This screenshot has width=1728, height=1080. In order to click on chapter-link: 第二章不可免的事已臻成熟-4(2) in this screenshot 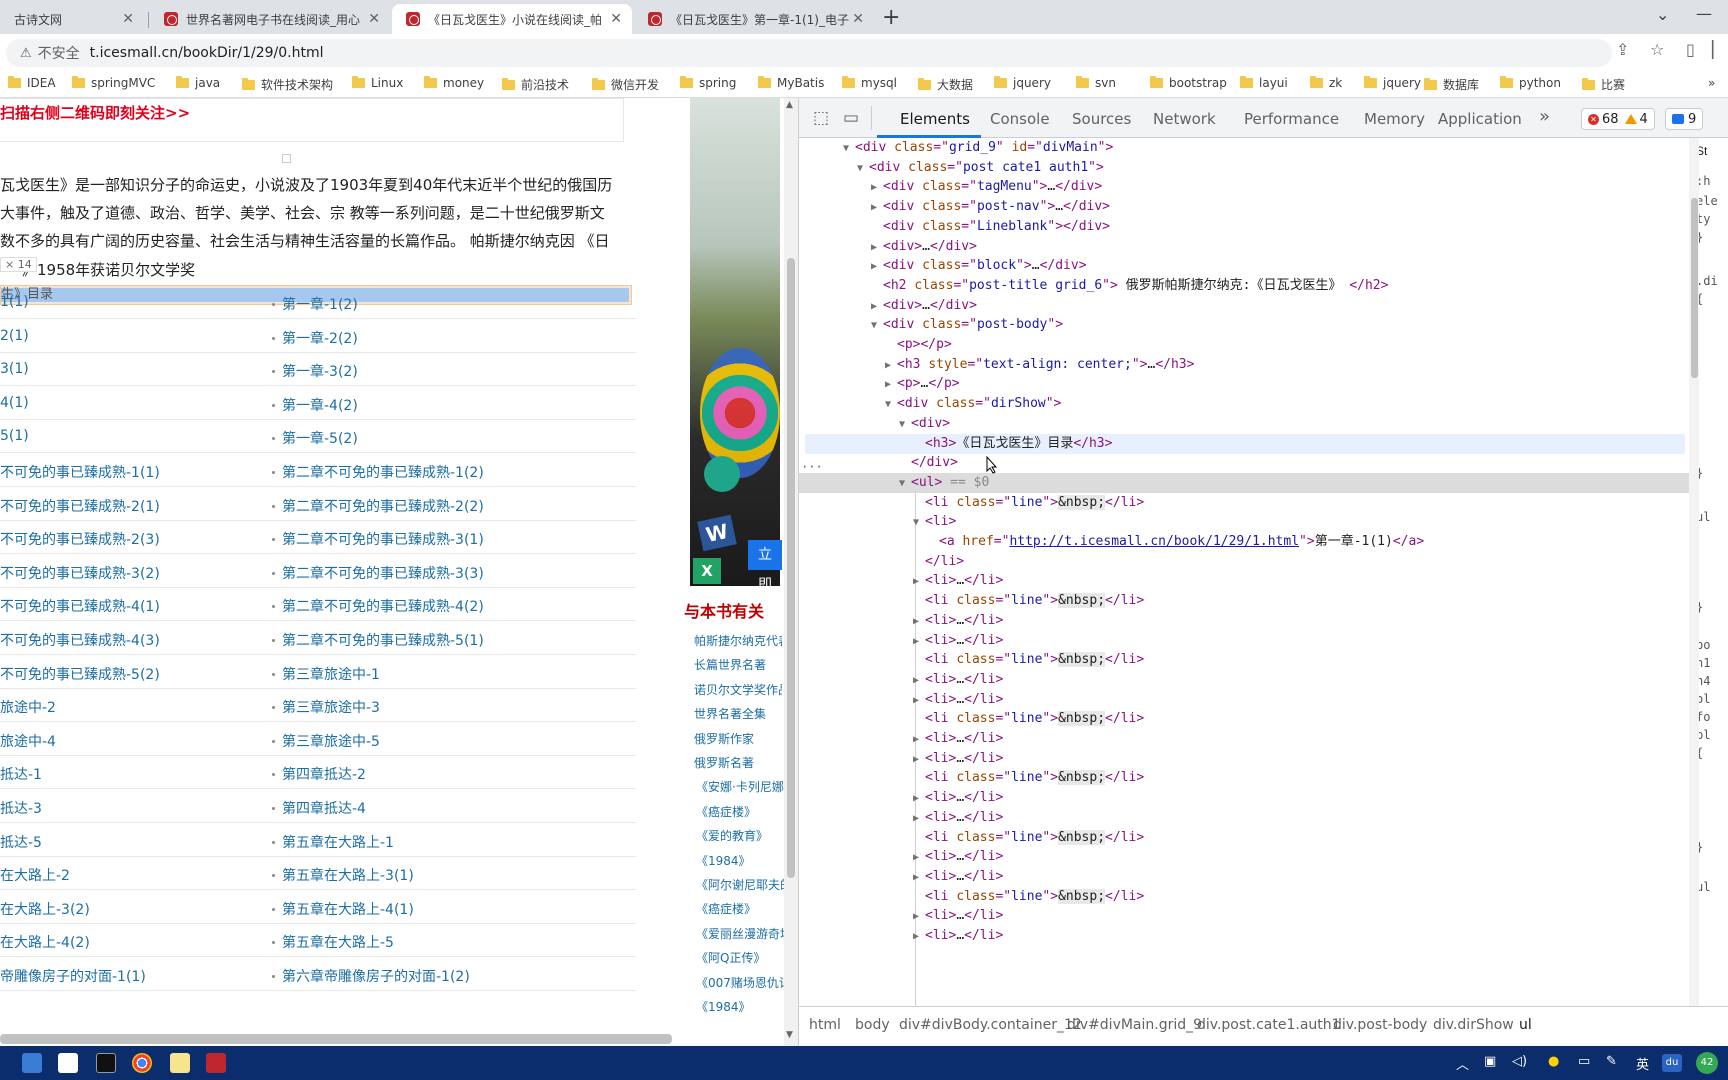, I will do `click(383, 606)`.